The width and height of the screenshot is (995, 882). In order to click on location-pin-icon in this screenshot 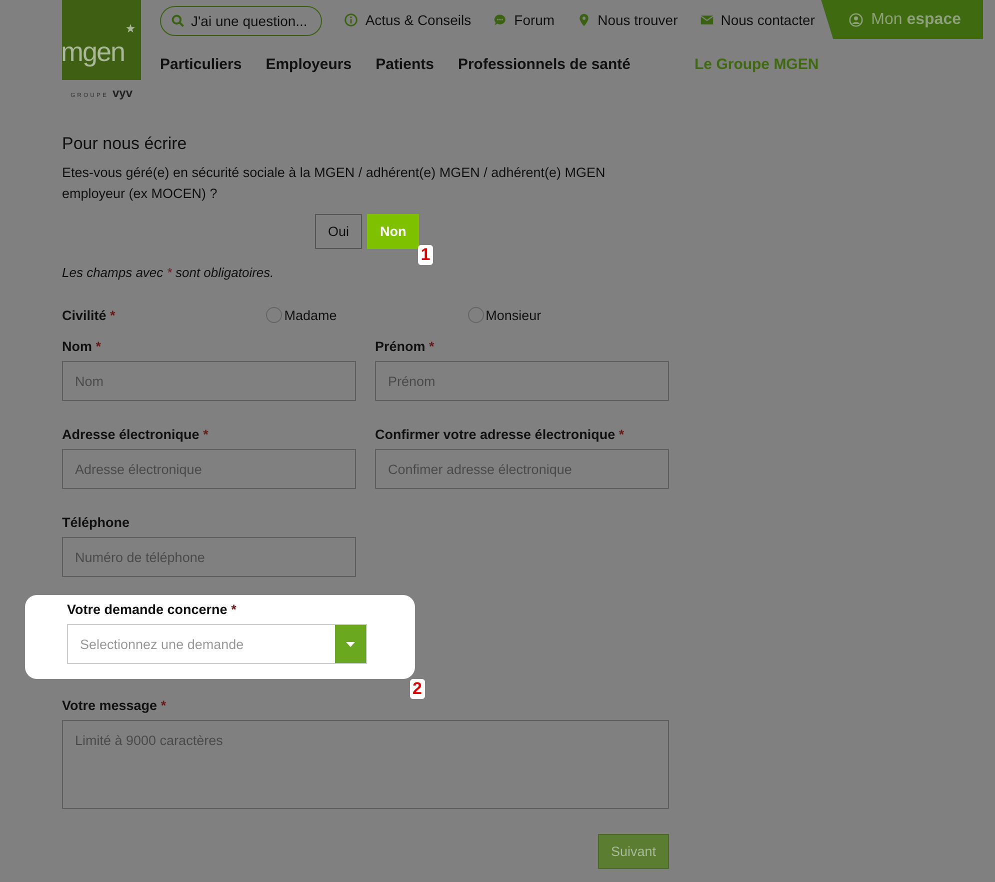, I will do `click(583, 19)`.